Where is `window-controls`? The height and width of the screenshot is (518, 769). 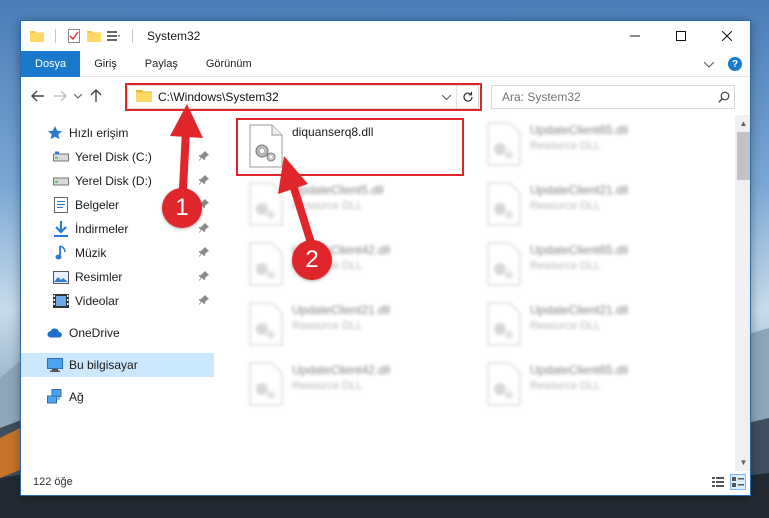 window-controls is located at coordinates (681, 36).